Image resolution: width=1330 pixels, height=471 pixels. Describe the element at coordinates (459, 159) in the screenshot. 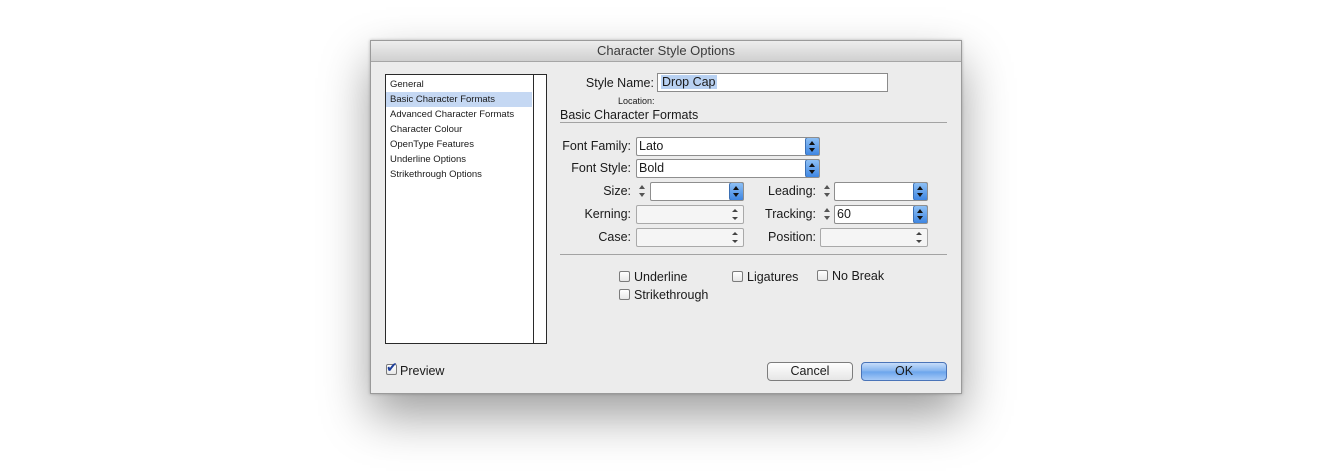

I see `sidebar-item-underline-options: Underline Options` at that location.